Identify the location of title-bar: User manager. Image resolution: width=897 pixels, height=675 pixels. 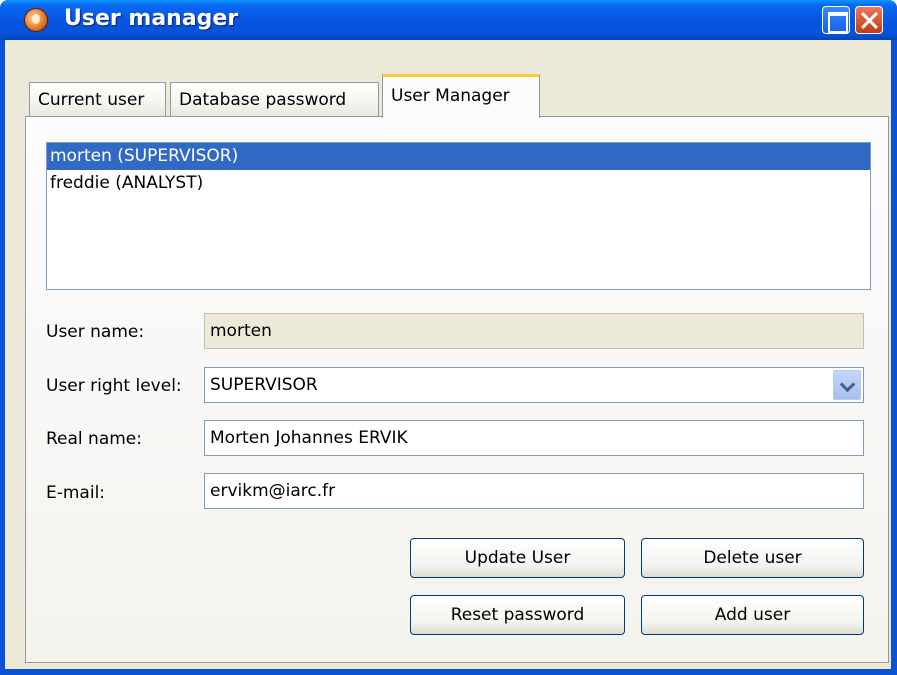
(448, 20).